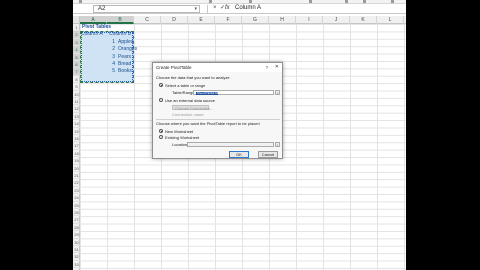 Image resolution: width=480 pixels, height=270 pixels. I want to click on row-header-1: 1, so click(76, 28).